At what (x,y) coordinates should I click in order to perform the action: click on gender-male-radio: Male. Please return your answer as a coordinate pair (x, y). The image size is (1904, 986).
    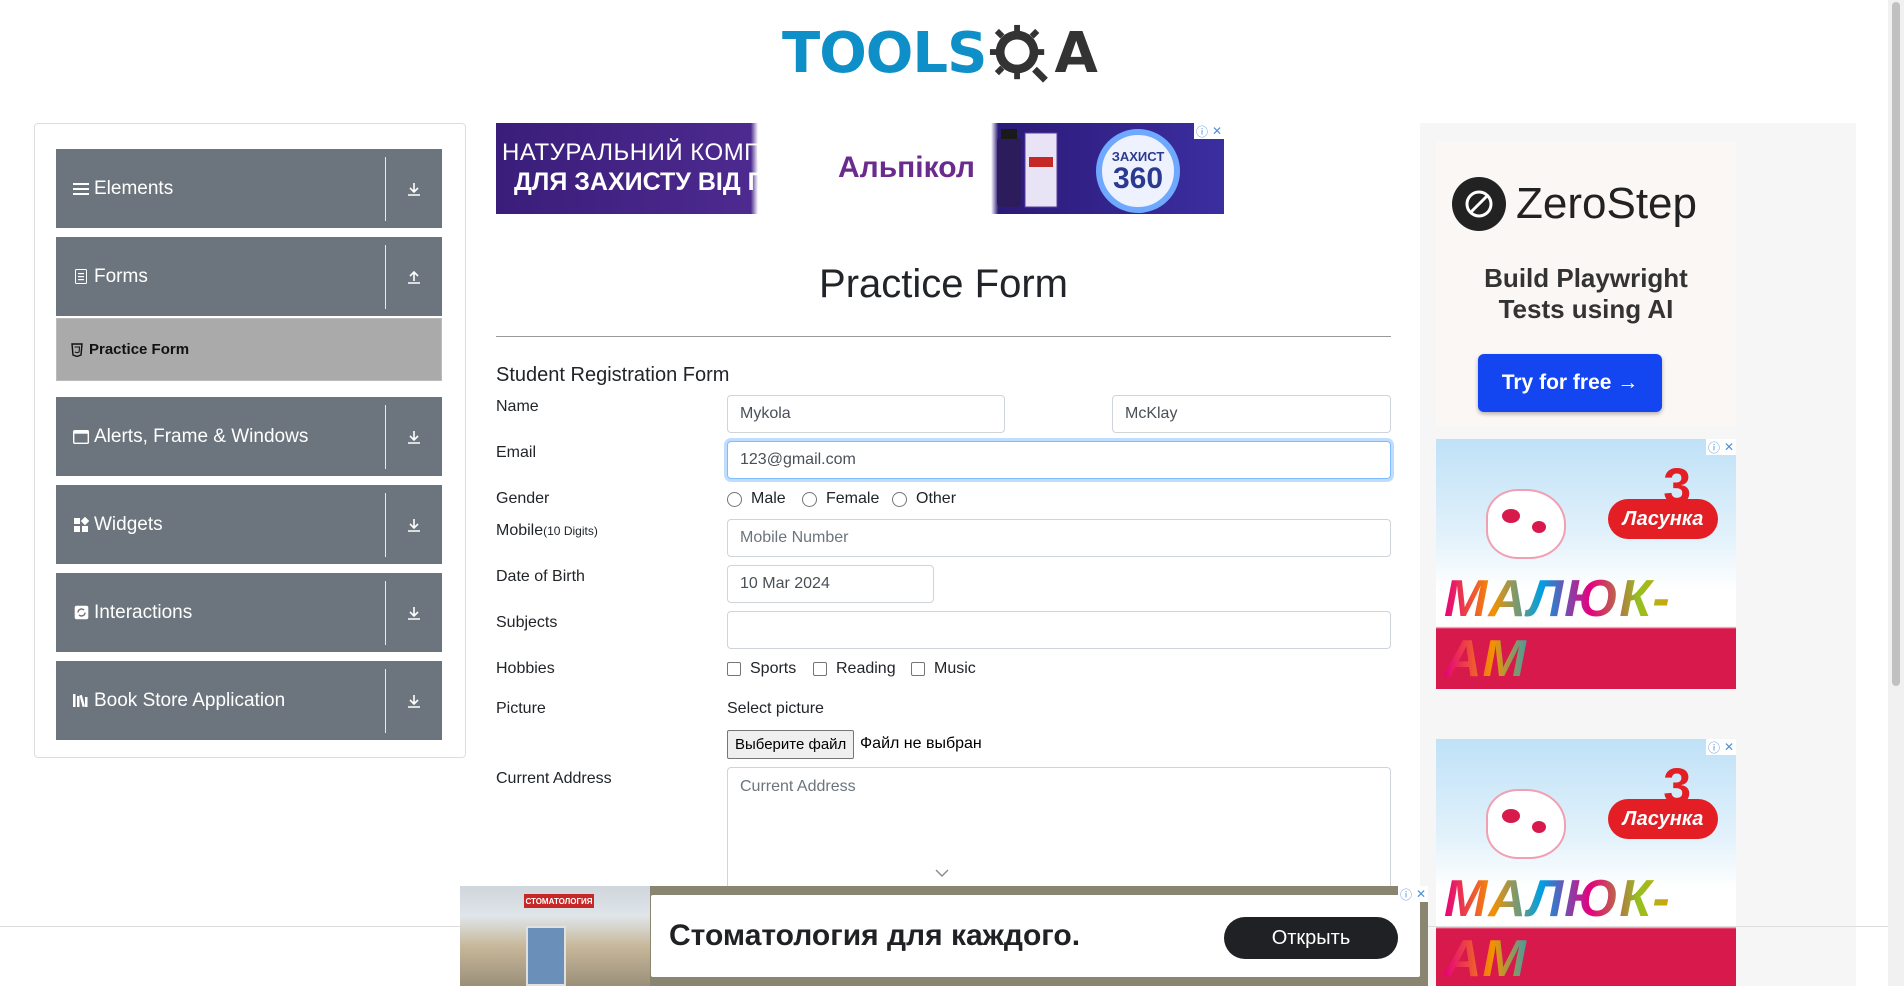
    Looking at the image, I should click on (756, 499).